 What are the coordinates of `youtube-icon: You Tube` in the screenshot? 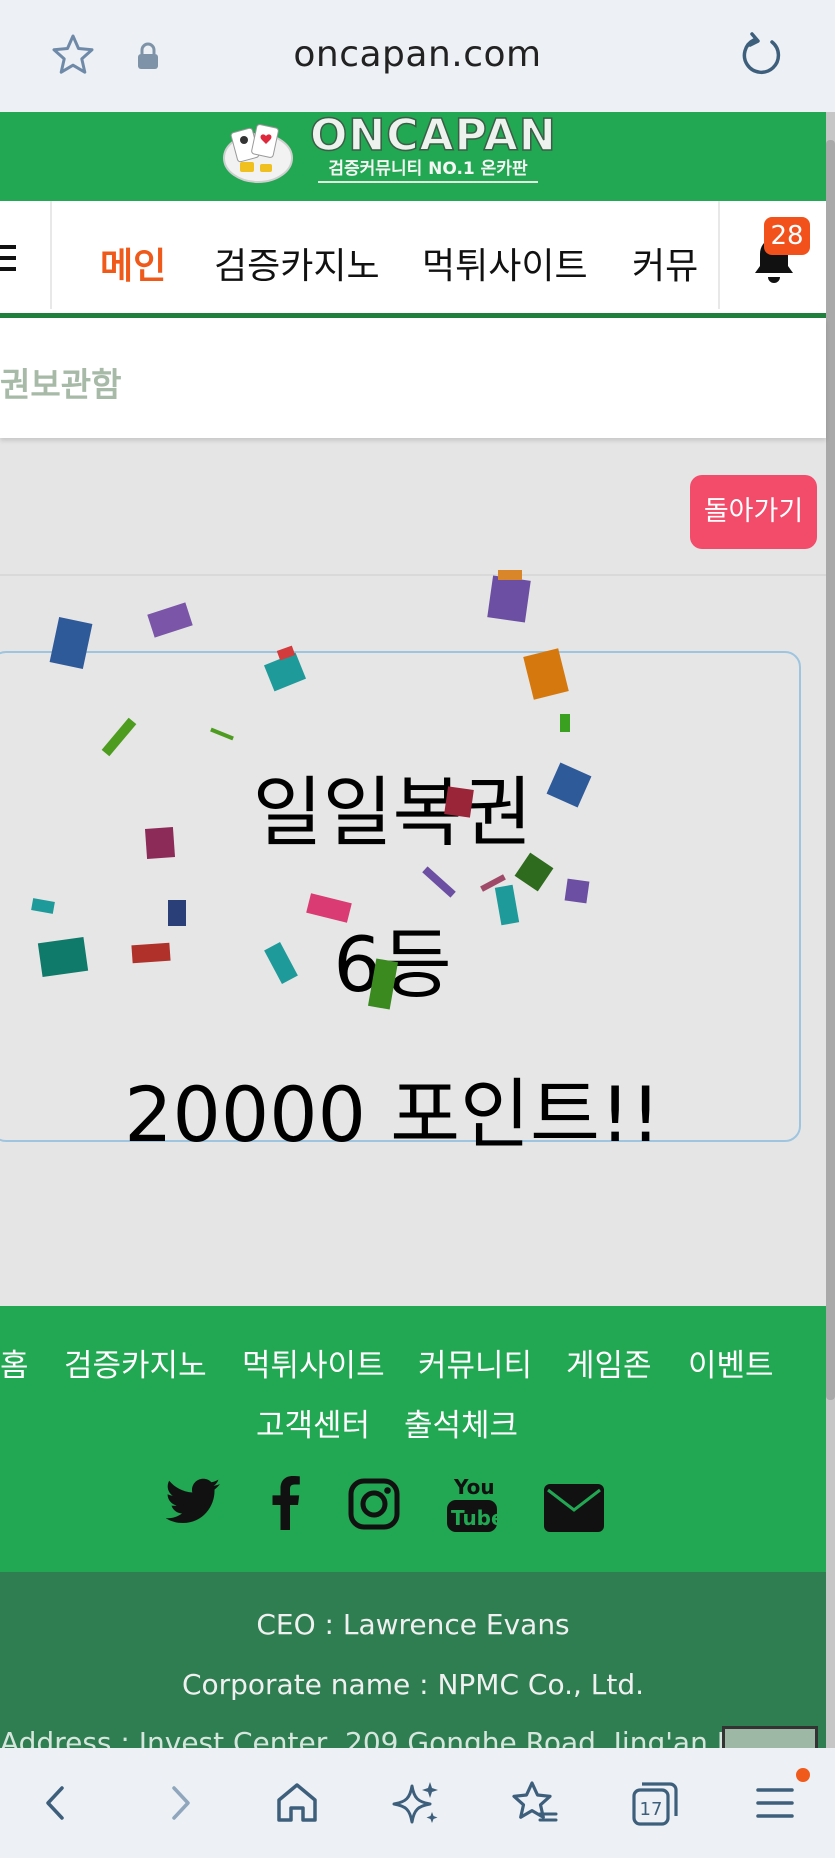 It's located at (472, 1504).